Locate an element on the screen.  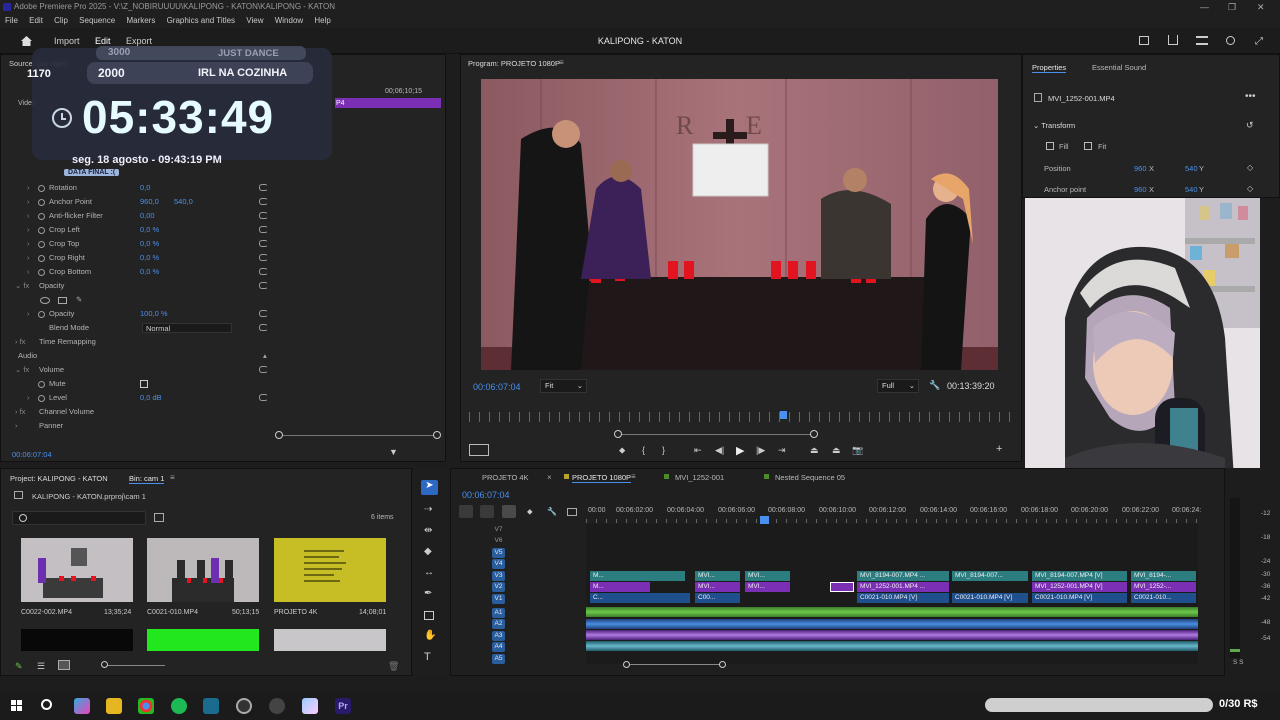
thumbnail-size-slider is located at coordinates (135, 665).